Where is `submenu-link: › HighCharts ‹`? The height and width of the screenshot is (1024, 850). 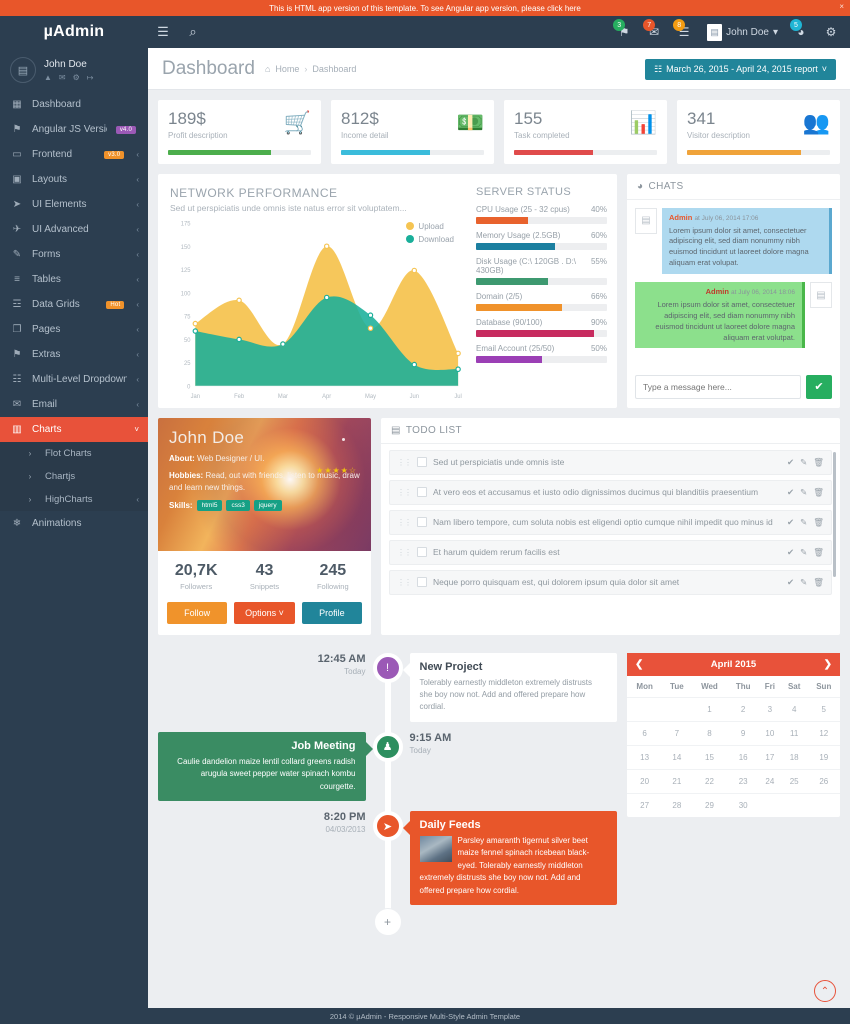
submenu-link: › HighCharts ‹ is located at coordinates (74, 499).